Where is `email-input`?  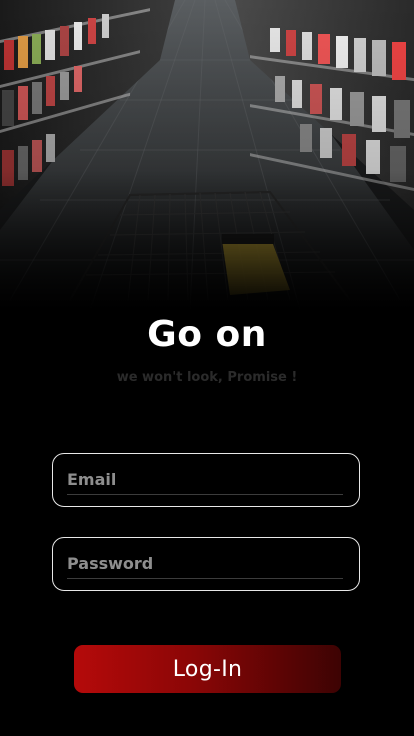
email-input is located at coordinates (205, 479).